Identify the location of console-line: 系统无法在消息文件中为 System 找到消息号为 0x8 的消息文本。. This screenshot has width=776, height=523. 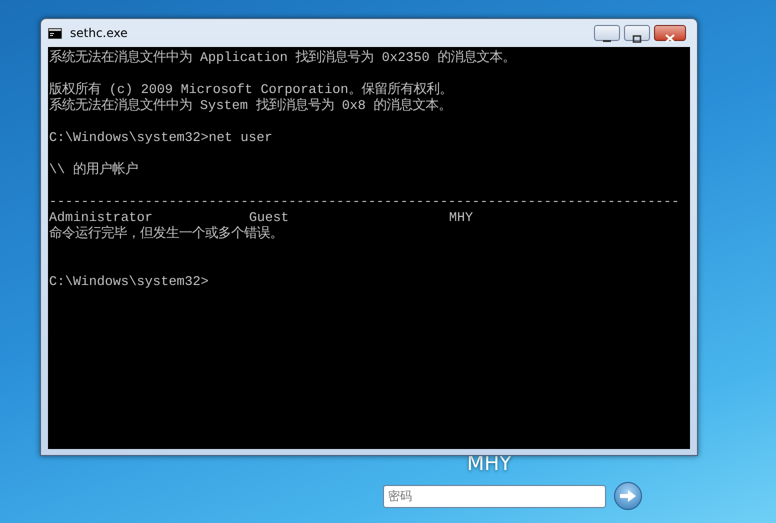
(251, 106).